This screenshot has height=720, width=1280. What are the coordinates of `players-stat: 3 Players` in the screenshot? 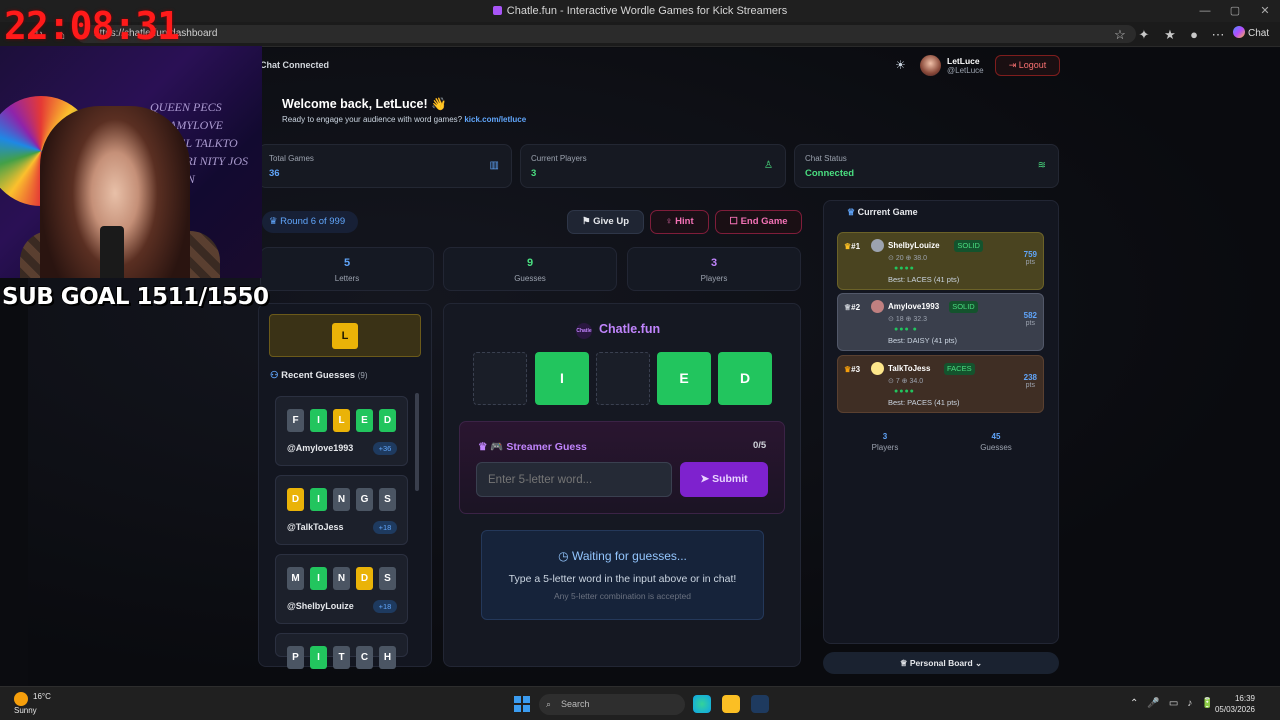 It's located at (714, 269).